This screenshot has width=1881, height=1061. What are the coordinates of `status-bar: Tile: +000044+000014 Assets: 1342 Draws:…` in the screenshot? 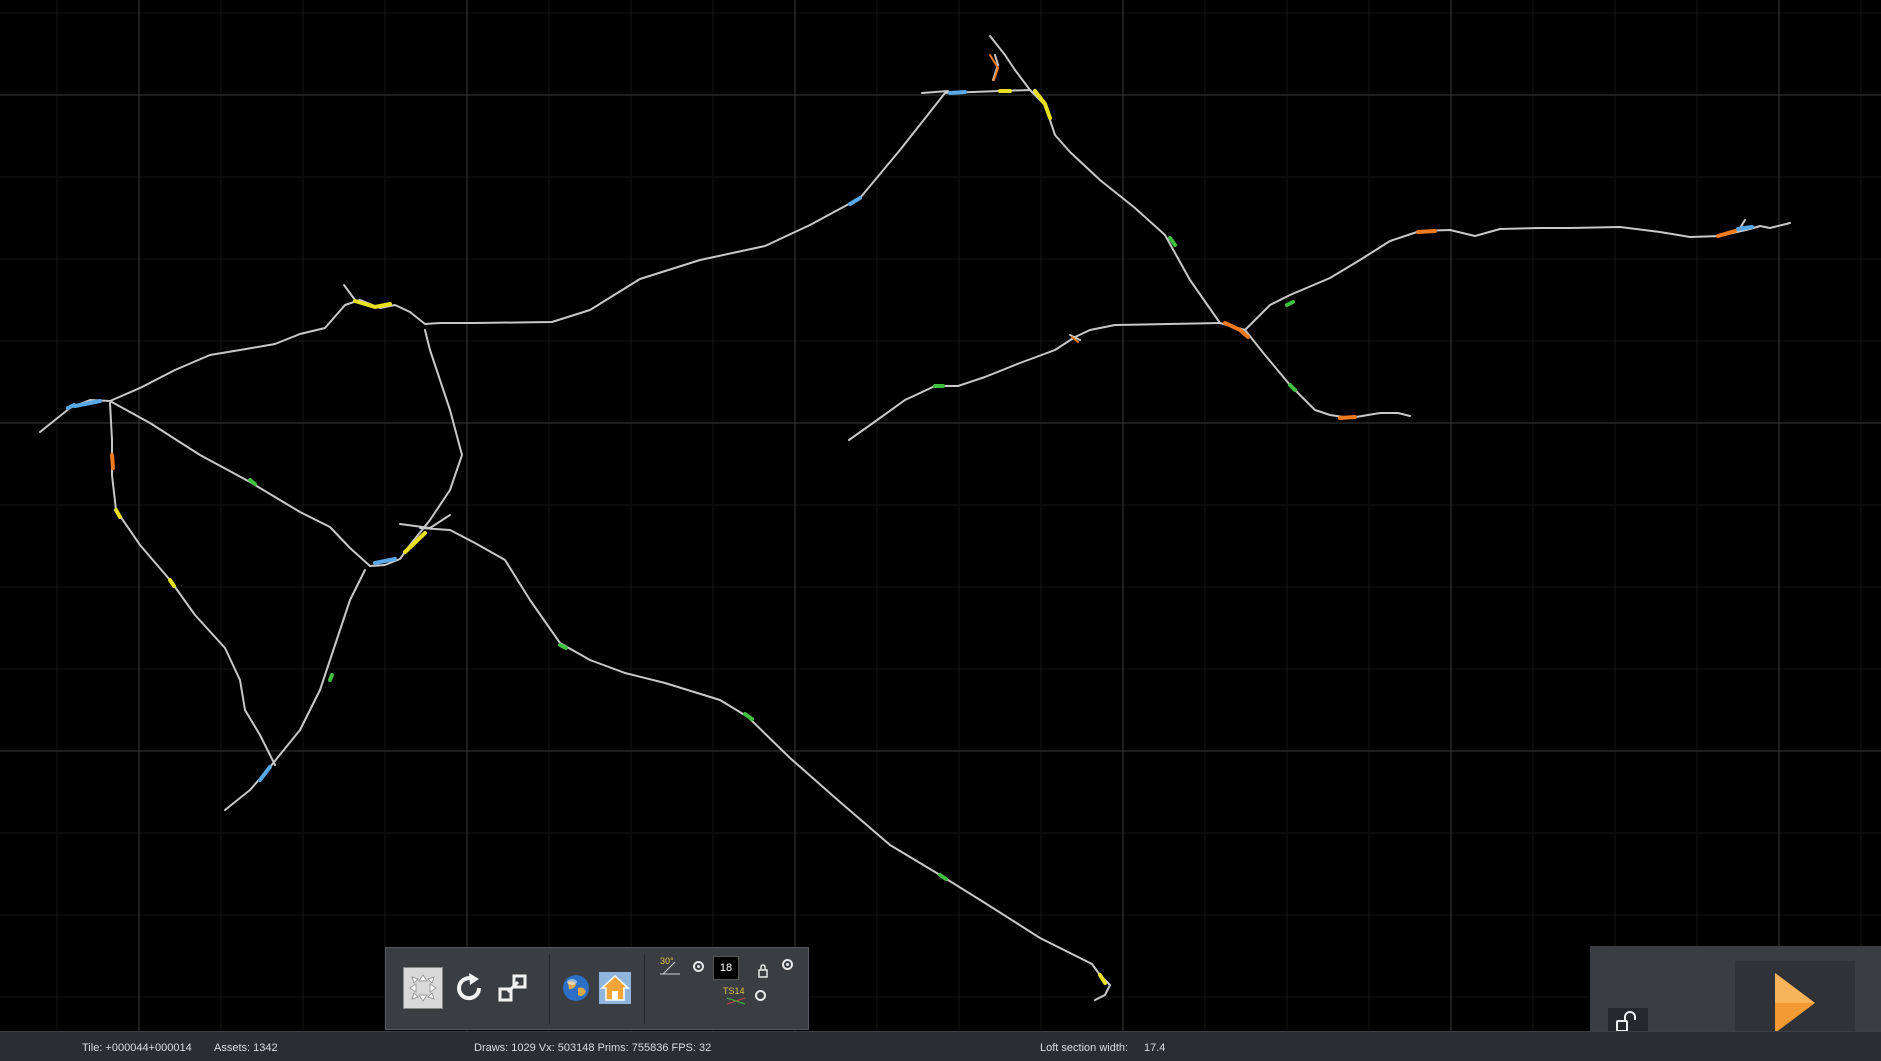 It's located at (940, 1046).